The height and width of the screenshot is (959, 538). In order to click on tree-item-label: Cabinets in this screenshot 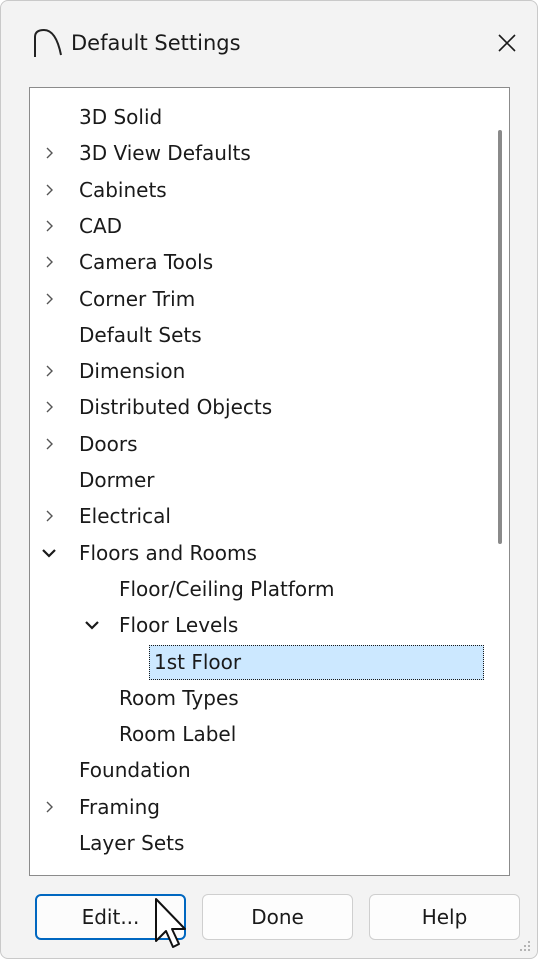, I will do `click(123, 189)`.